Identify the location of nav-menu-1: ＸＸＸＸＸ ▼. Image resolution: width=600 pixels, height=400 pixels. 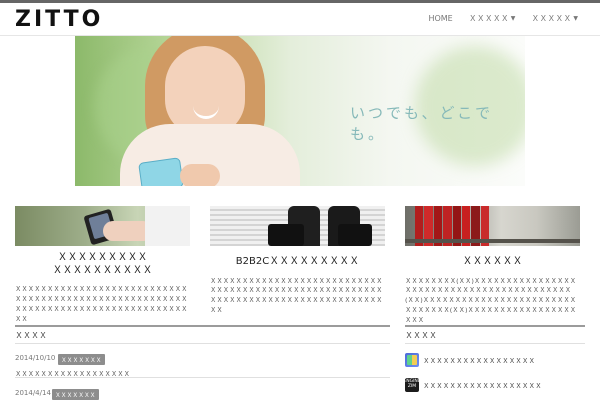
(492, 18).